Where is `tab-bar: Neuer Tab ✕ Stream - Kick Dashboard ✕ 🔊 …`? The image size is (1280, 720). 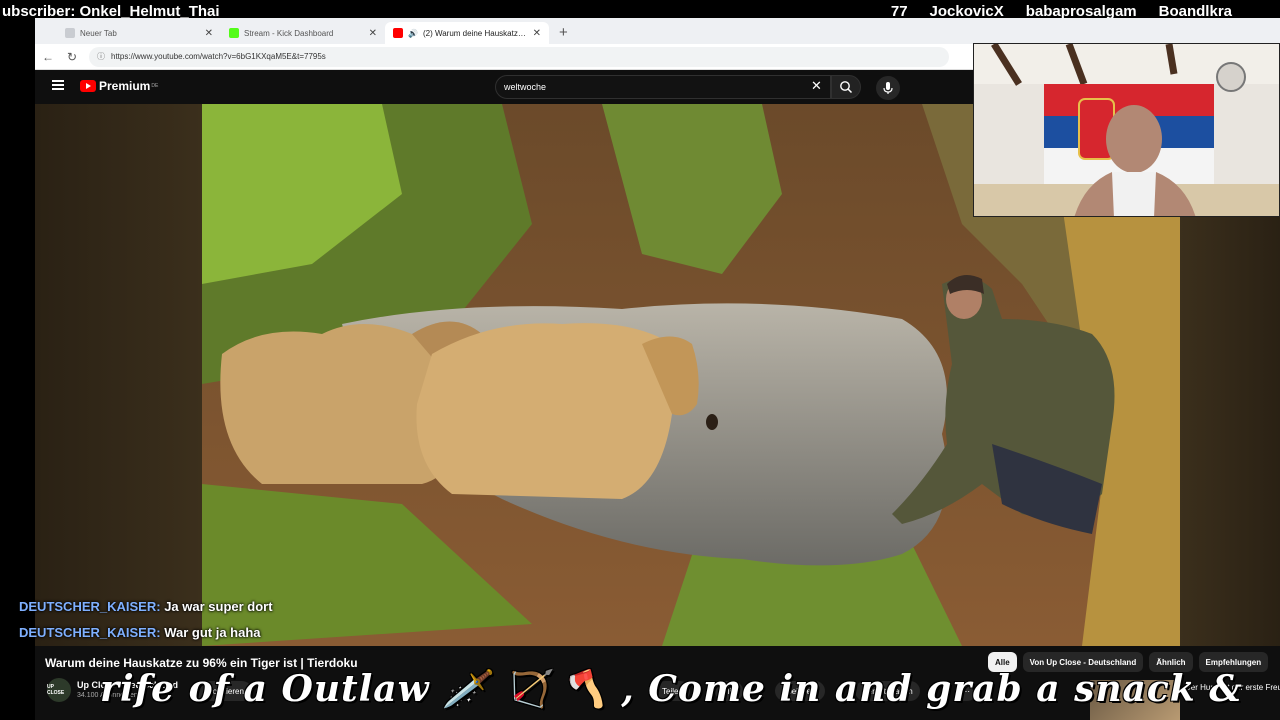
tab-bar: Neuer Tab ✕ Stream - Kick Dashboard ✕ 🔊 … is located at coordinates (657, 31).